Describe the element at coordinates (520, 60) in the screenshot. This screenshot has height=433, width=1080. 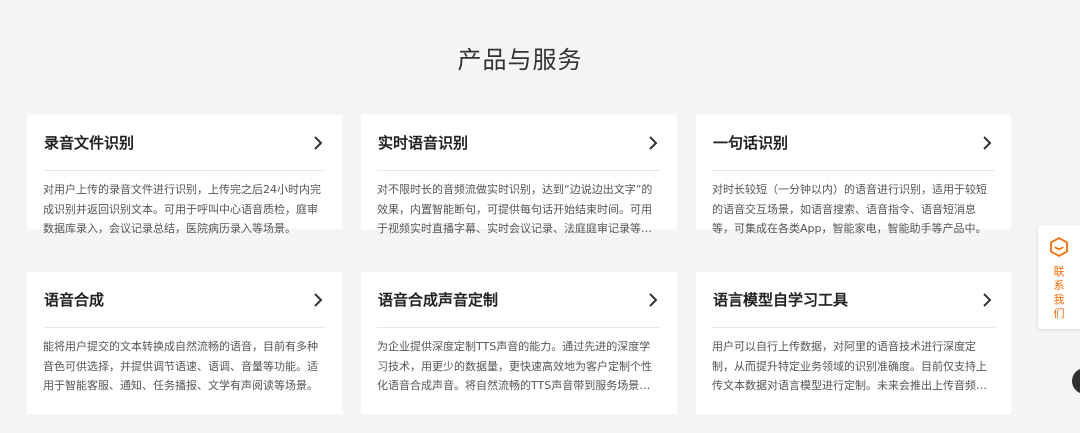
I see `section-title: 产品与服务` at that location.